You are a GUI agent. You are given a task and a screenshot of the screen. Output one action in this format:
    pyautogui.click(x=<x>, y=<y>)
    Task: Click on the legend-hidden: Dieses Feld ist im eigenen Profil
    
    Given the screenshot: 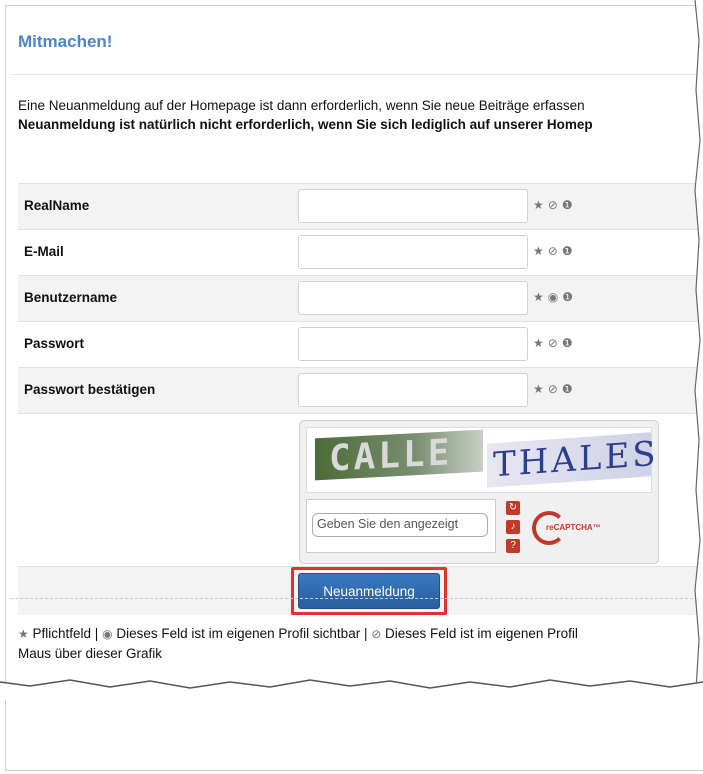 What is the action you would take?
    pyautogui.click(x=481, y=633)
    